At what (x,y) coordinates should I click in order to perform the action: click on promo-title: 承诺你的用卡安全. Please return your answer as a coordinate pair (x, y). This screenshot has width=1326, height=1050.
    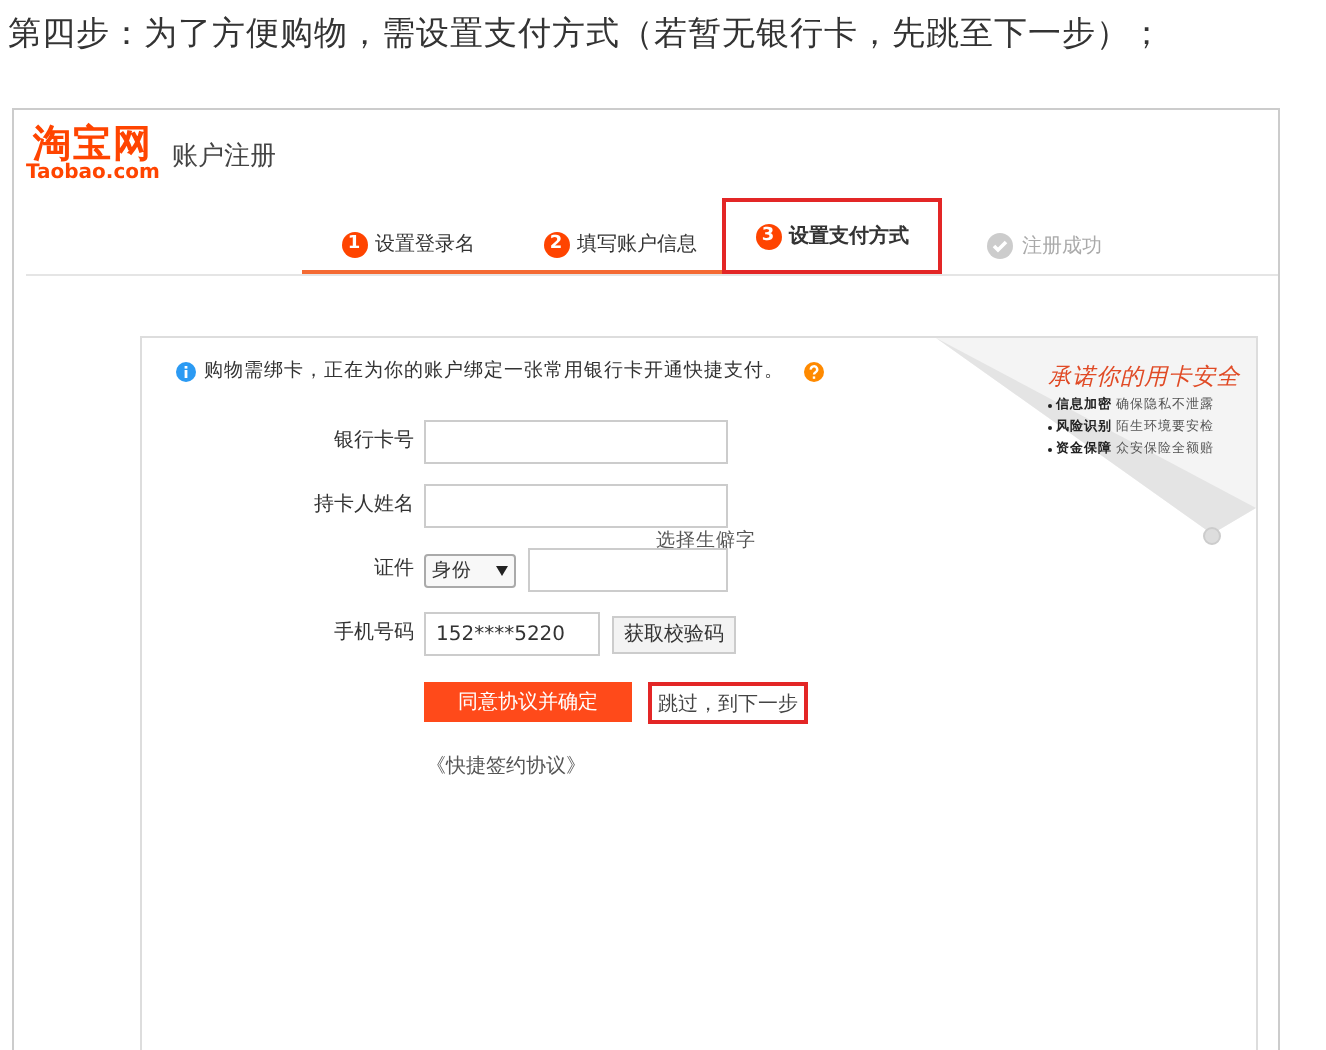
    Looking at the image, I should click on (1144, 377).